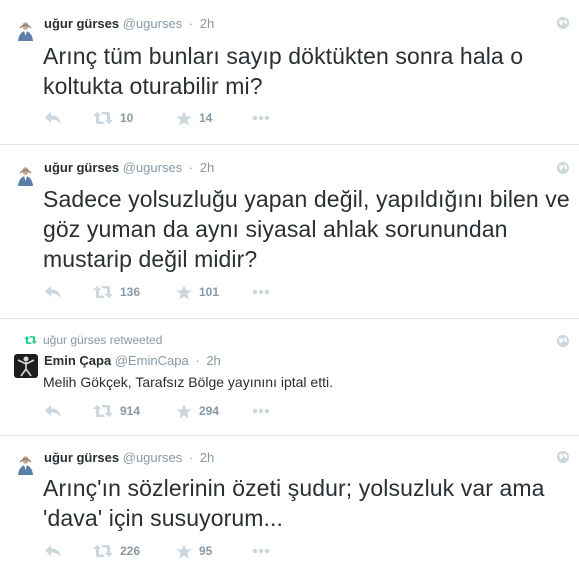 The width and height of the screenshot is (579, 576). I want to click on favorite-button: 101, so click(197, 292).